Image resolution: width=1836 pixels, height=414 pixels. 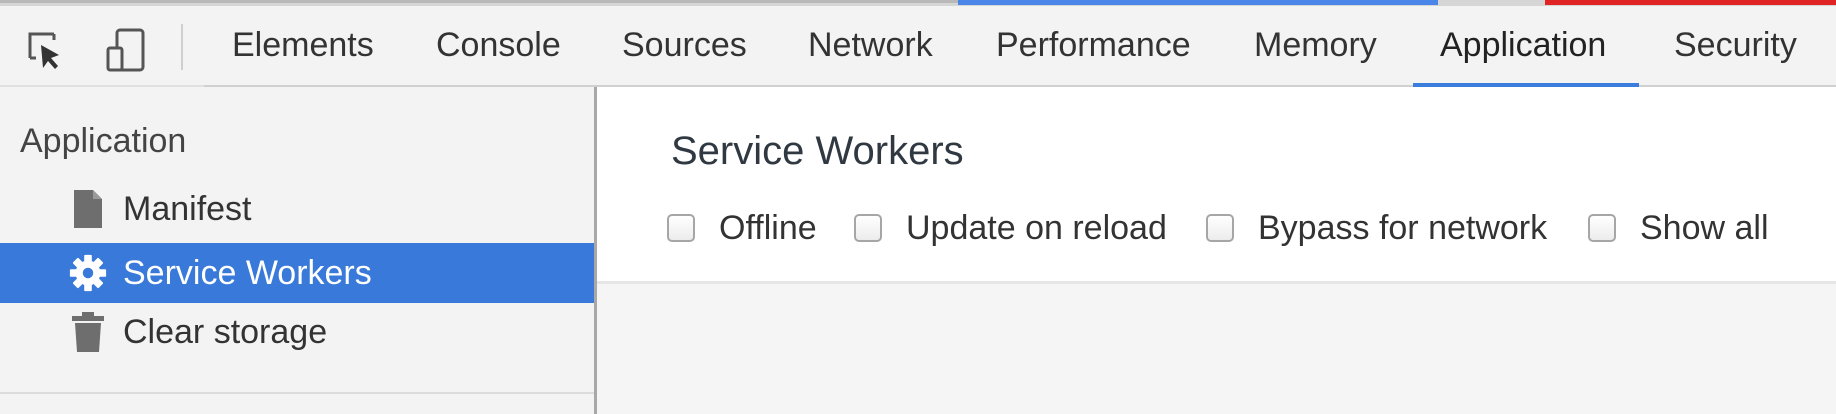 I want to click on bypass-for-network-checkbox: Bypass for network, so click(x=1376, y=228).